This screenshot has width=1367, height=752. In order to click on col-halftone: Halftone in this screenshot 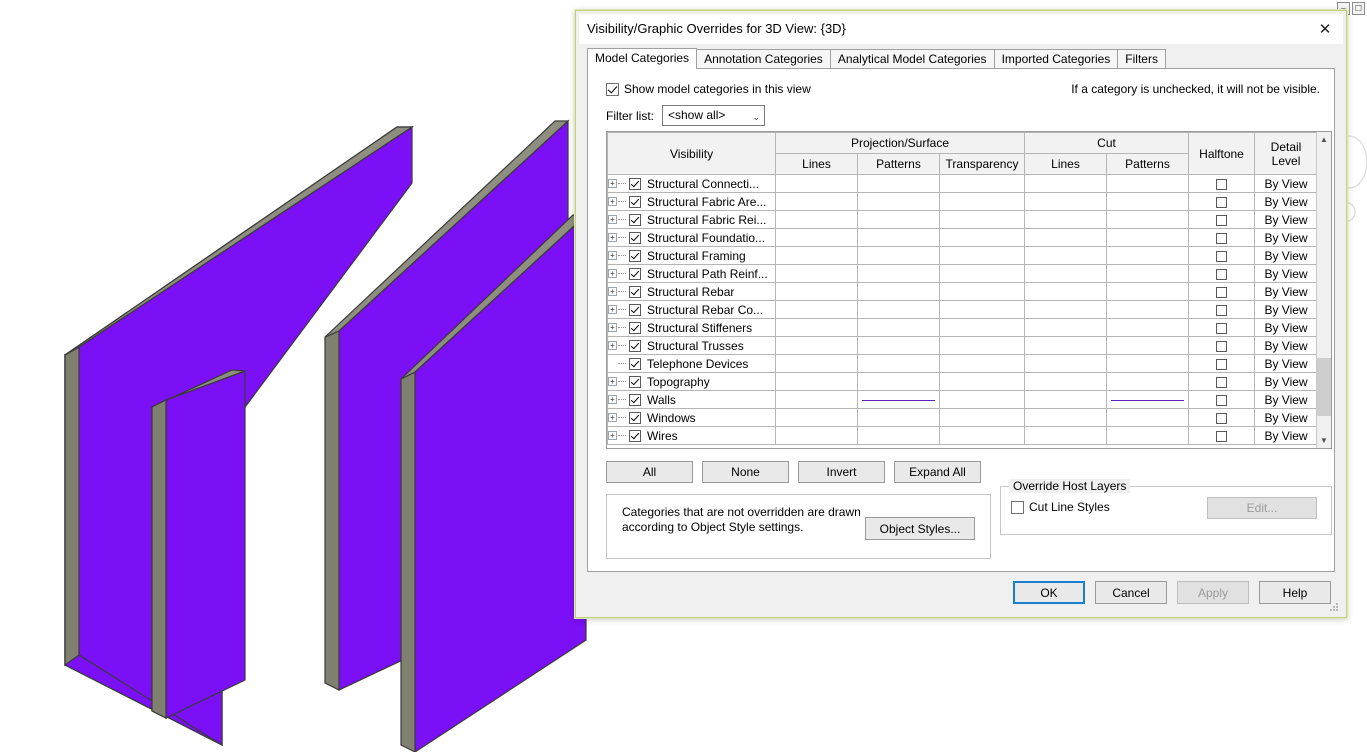, I will do `click(1222, 153)`.